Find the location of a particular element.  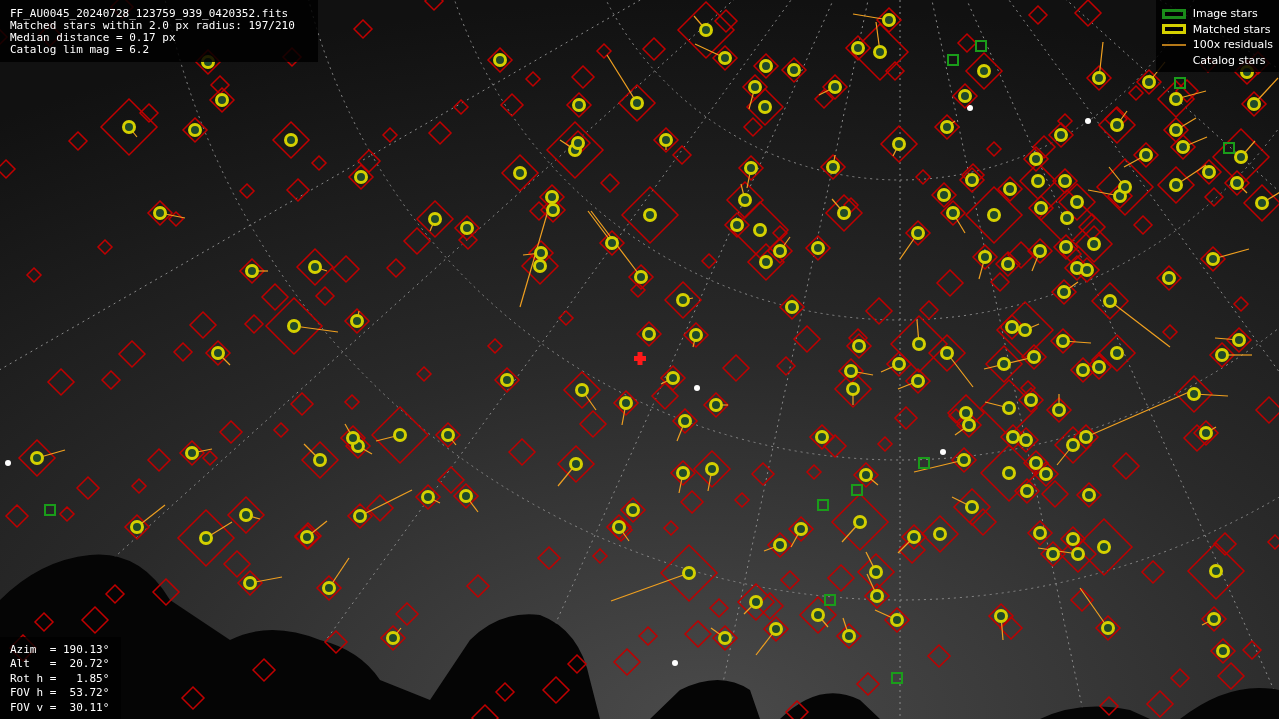

pointing-text: Alt = 20.72° is located at coordinates (60, 664).